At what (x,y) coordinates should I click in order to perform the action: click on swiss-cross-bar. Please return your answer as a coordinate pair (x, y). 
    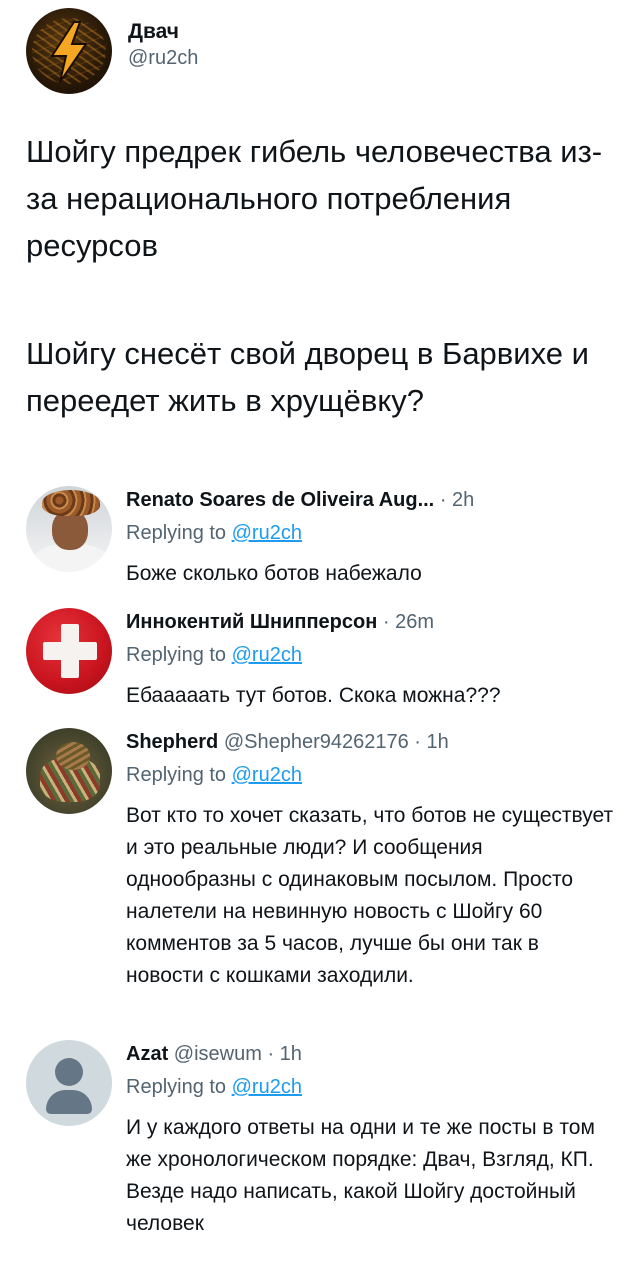
    Looking at the image, I should click on (70, 651).